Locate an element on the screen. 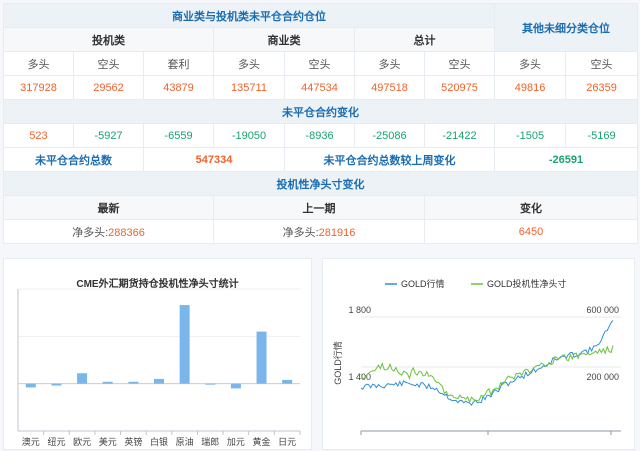 Image resolution: width=640 pixels, height=451 pixels. change-value: -5169 is located at coordinates (602, 135).